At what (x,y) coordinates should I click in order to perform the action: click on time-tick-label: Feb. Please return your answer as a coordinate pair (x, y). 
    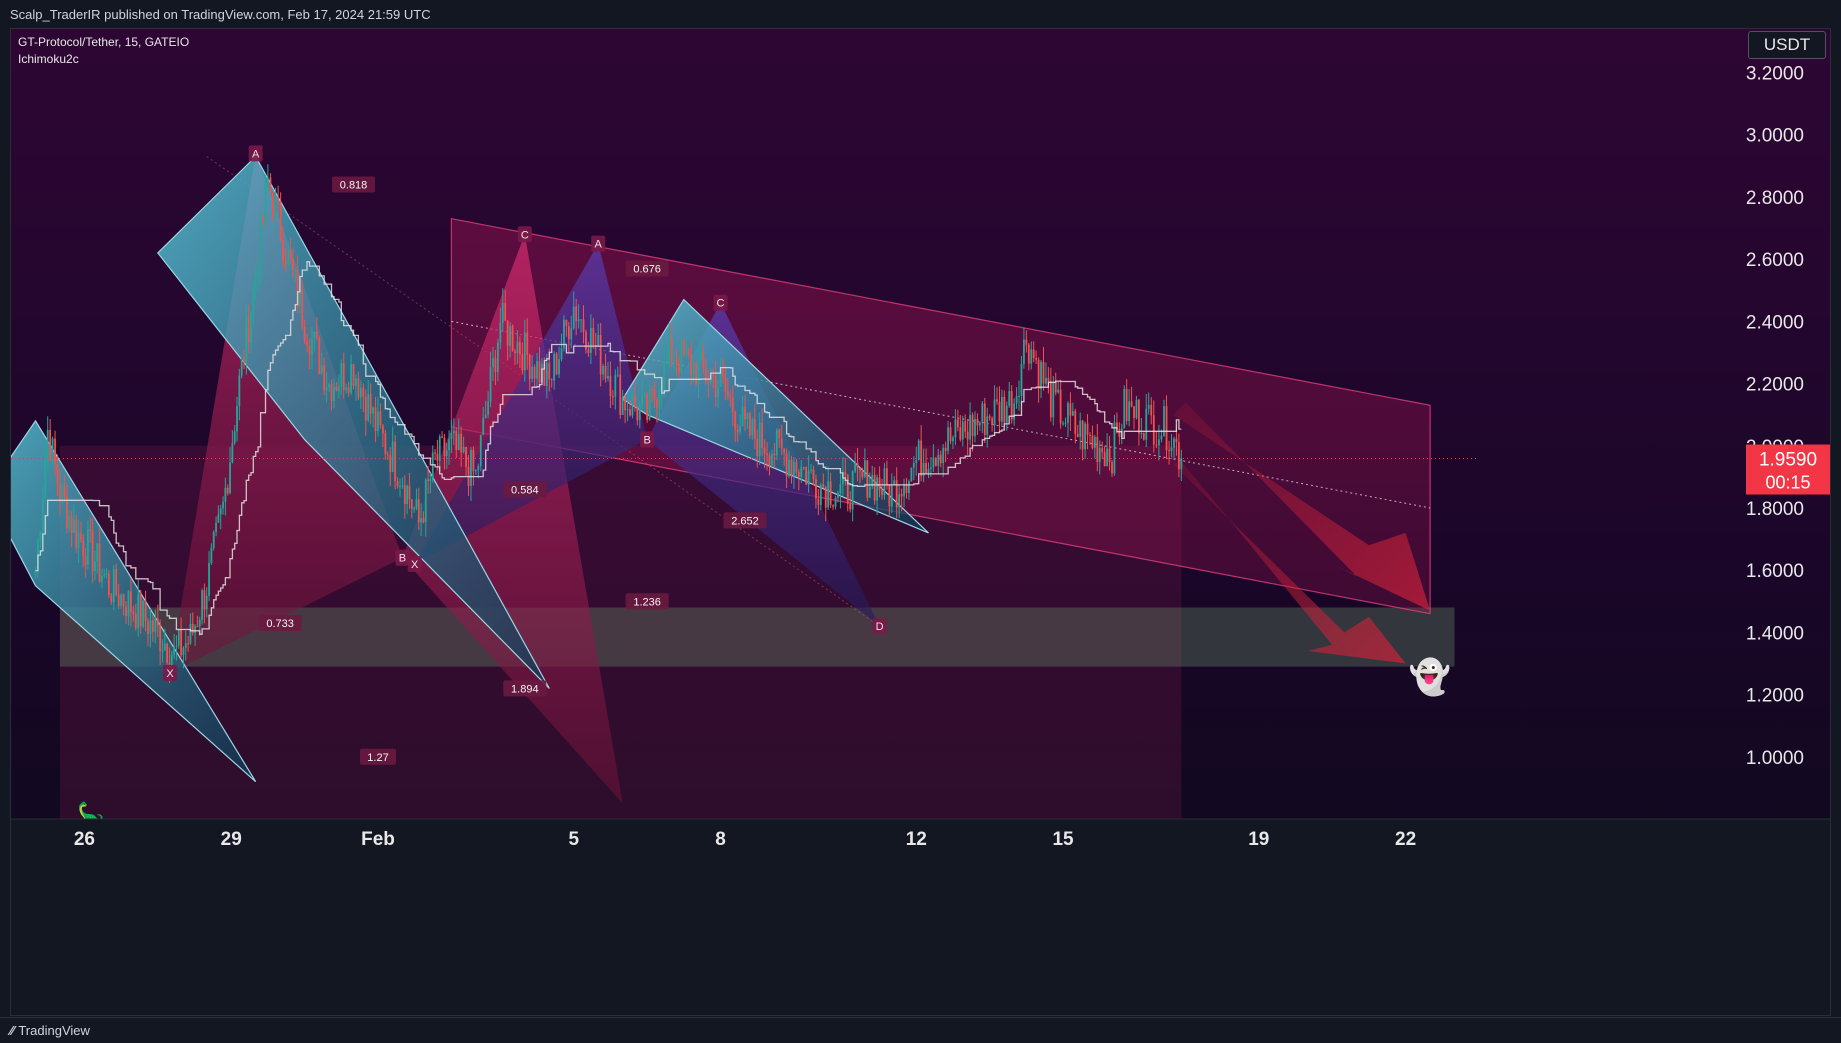
    Looking at the image, I should click on (378, 839).